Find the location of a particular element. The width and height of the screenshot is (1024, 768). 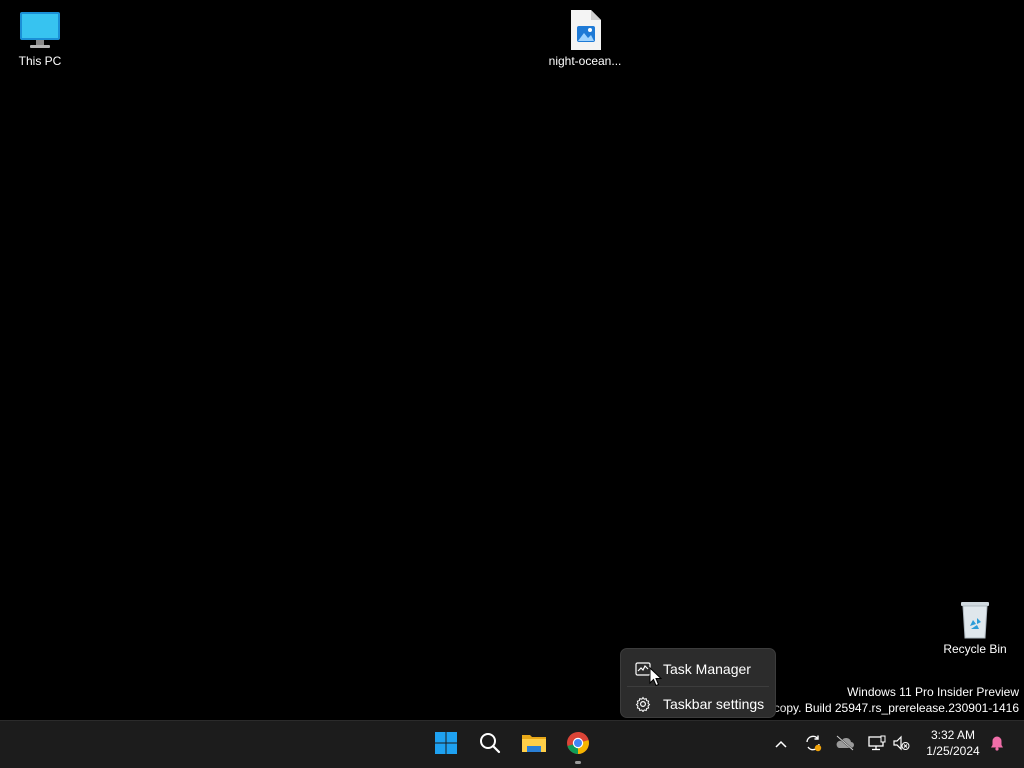

desktop-icon-recycle-bin: Recycle Bin is located at coordinates (975, 626).